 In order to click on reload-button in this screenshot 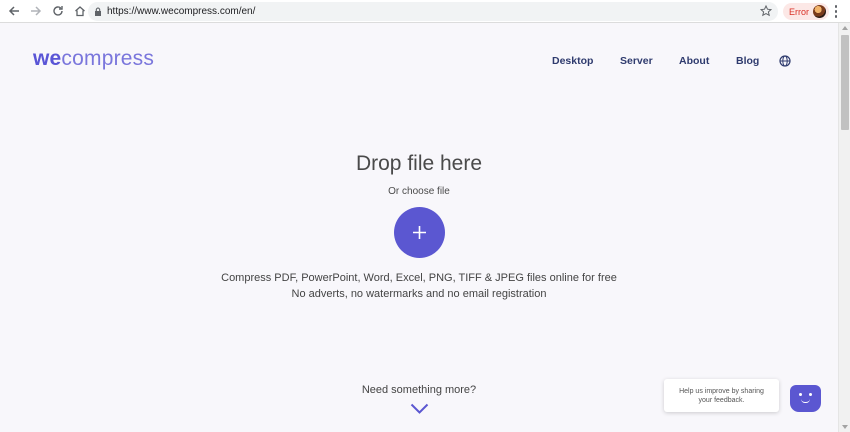, I will do `click(58, 11)`.